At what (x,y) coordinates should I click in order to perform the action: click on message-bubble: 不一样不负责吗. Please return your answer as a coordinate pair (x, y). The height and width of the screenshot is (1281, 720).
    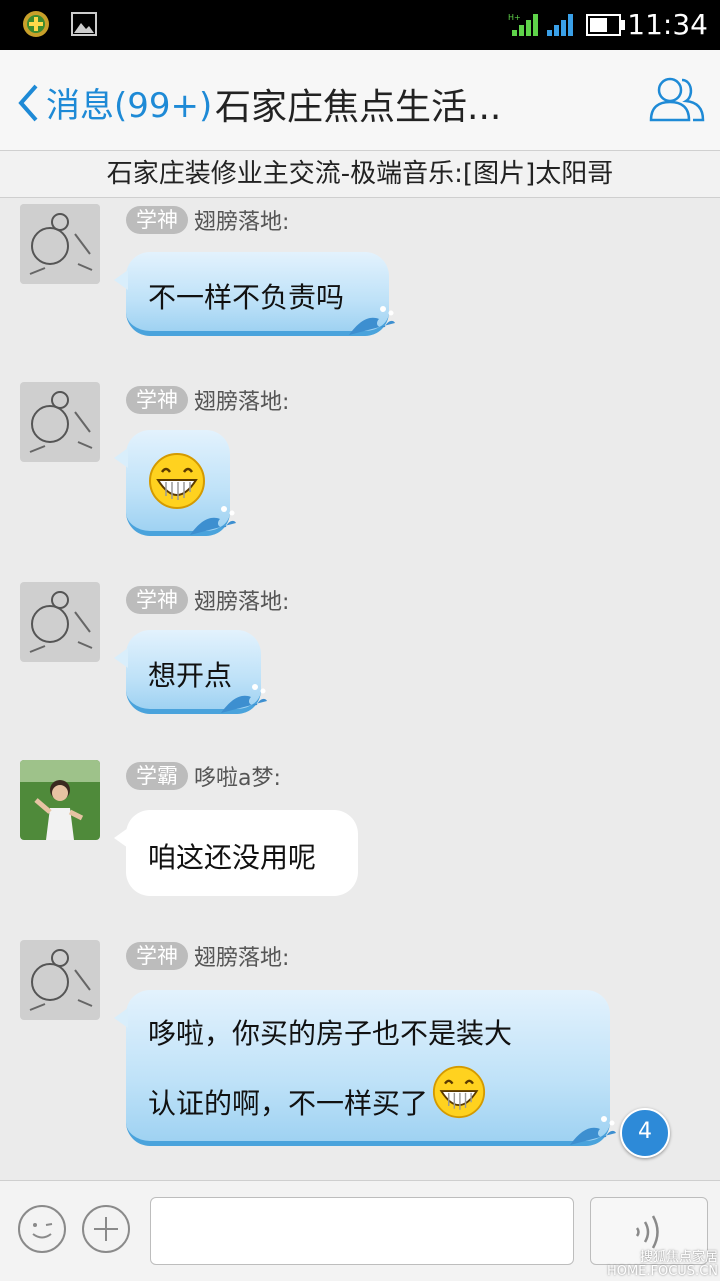
    Looking at the image, I should click on (254, 294).